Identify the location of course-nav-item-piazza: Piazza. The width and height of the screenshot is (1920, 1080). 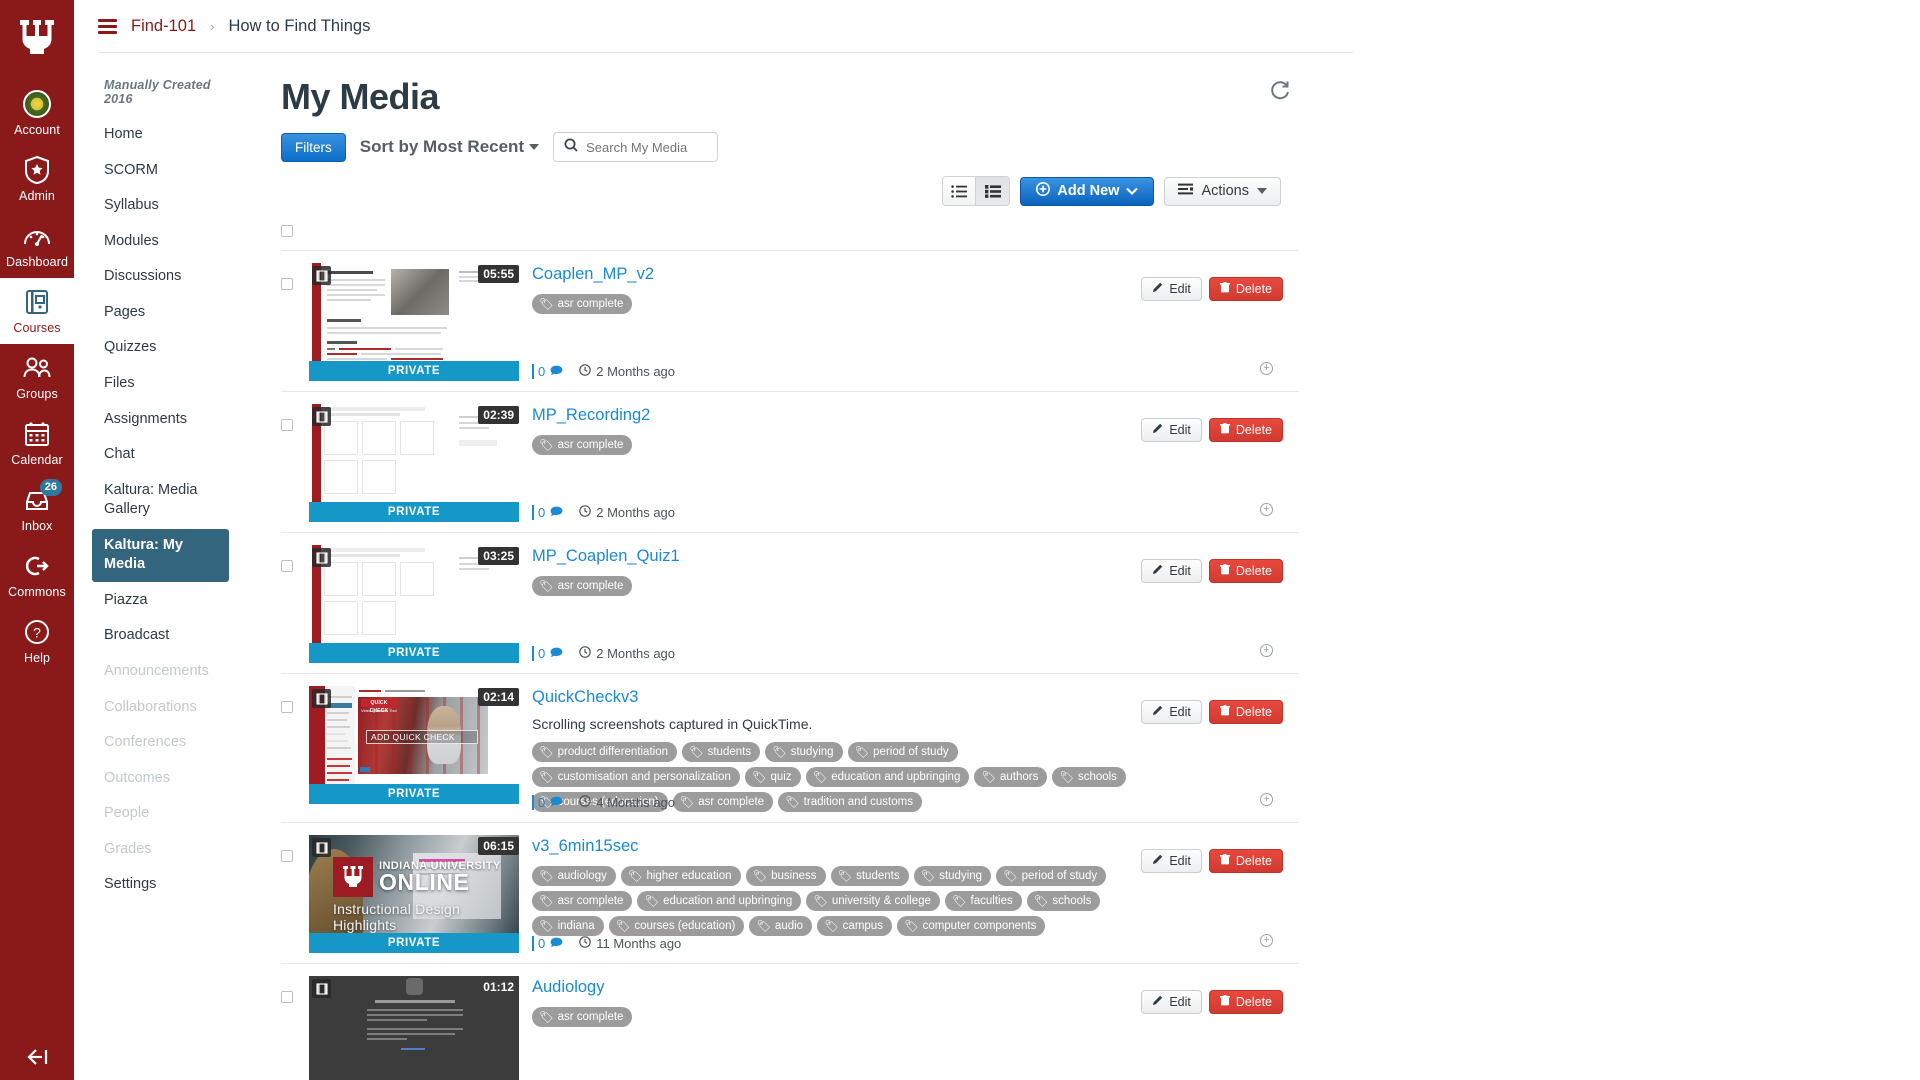
(160, 601).